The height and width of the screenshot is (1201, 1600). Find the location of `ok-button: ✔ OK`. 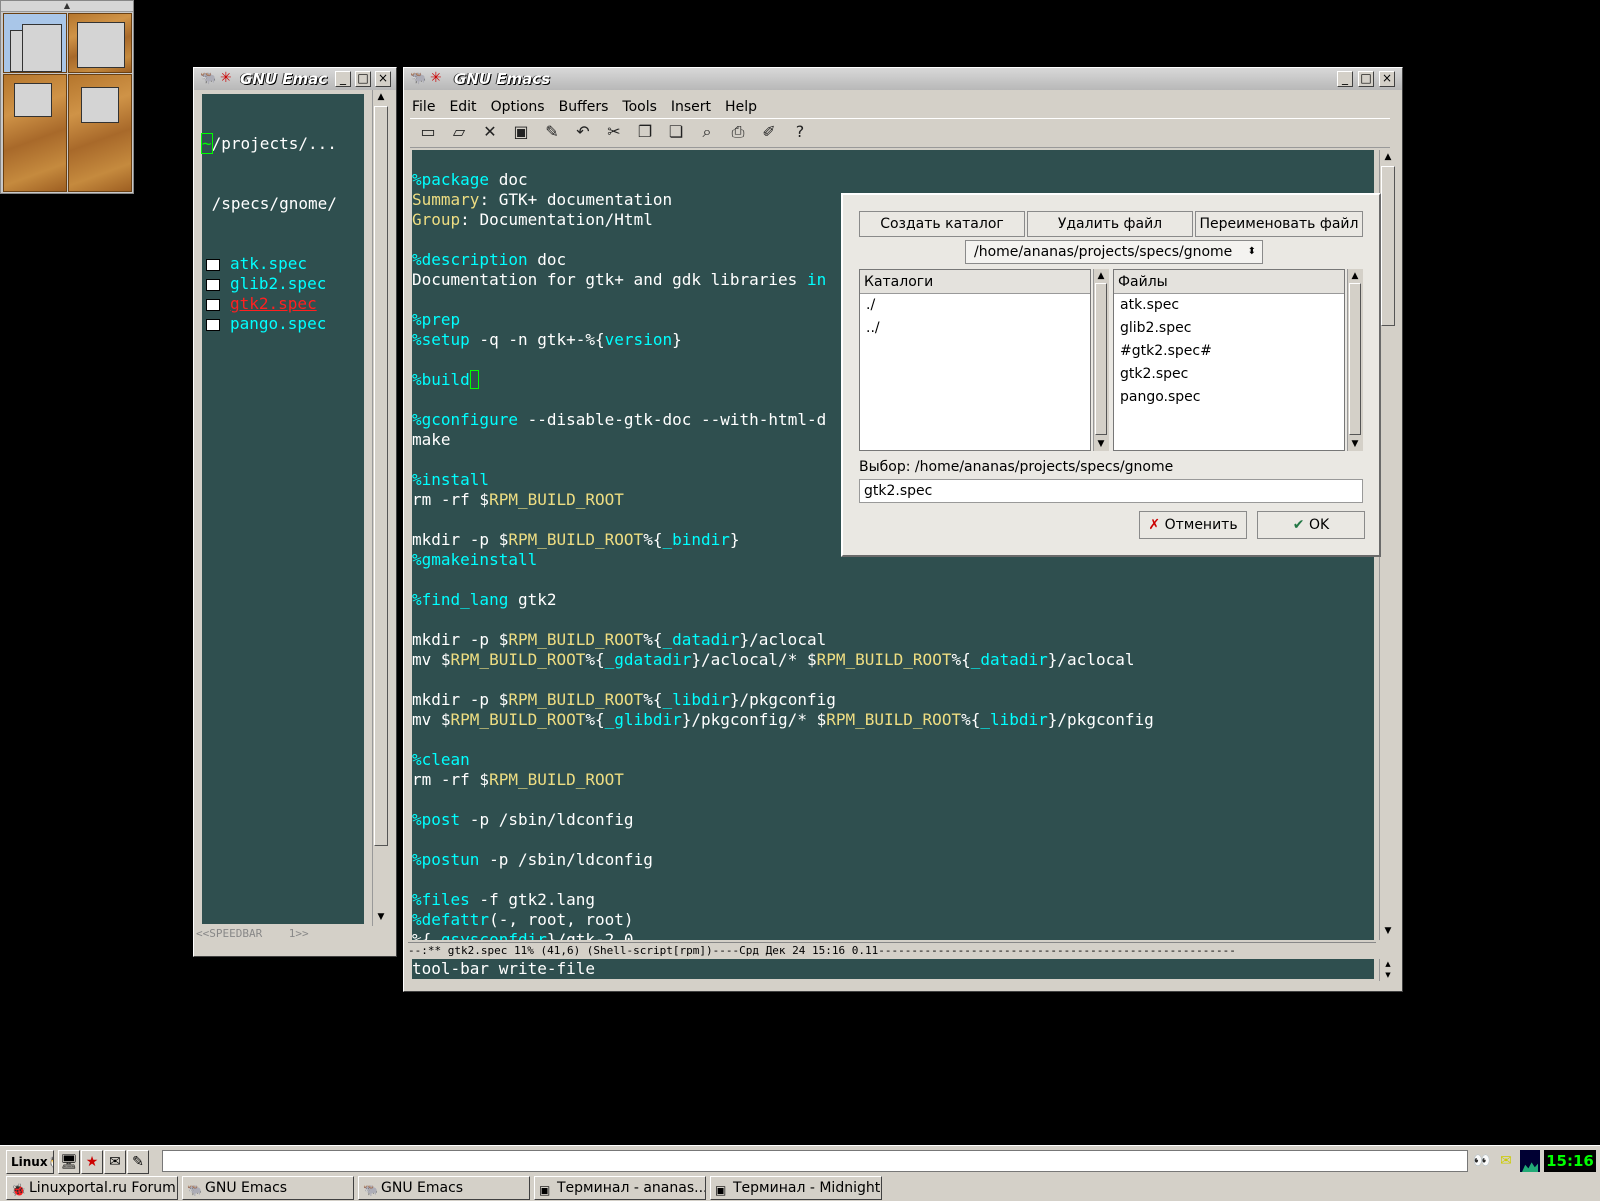

ok-button: ✔ OK is located at coordinates (1311, 525).